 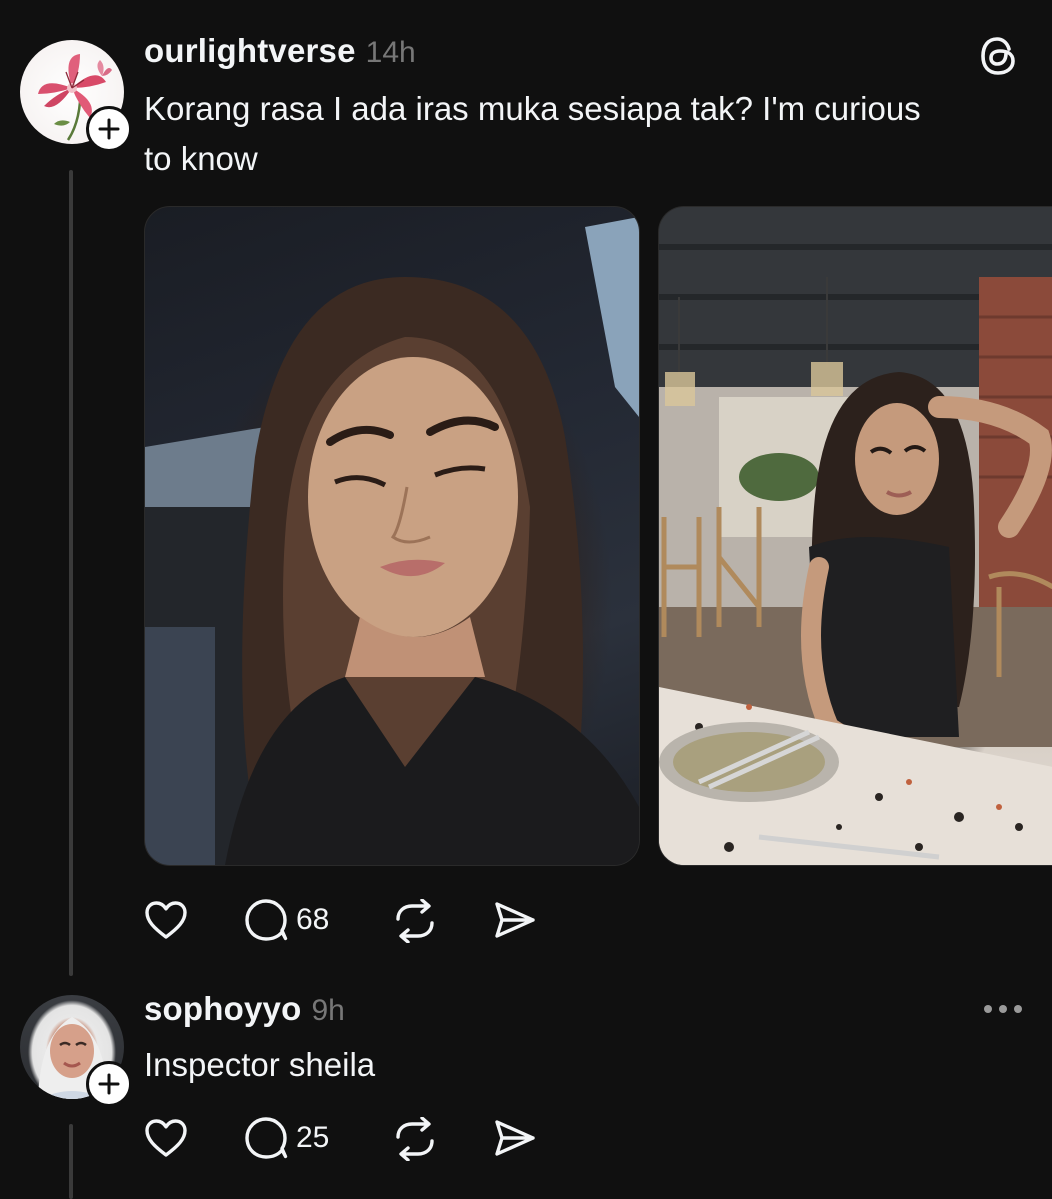 I want to click on timestamp: 9h, so click(x=328, y=1010).